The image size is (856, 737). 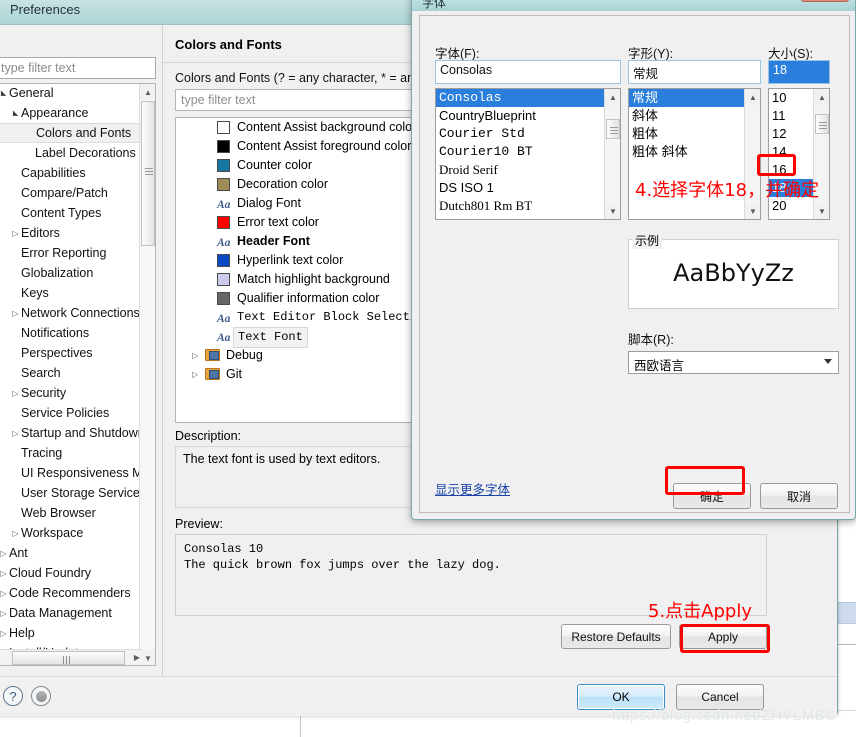 I want to click on list-item: 12, so click(x=791, y=134).